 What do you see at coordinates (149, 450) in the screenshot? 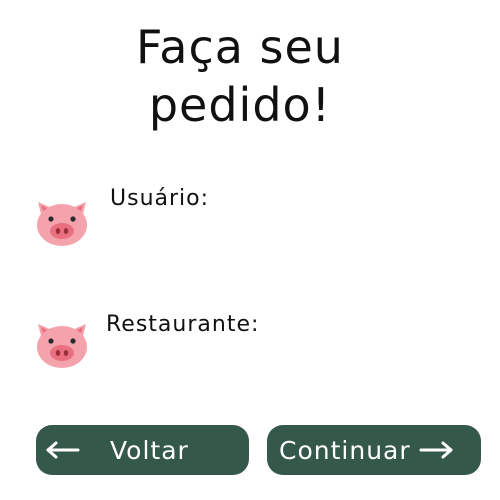
I see `back-button-label: Voltar` at bounding box center [149, 450].